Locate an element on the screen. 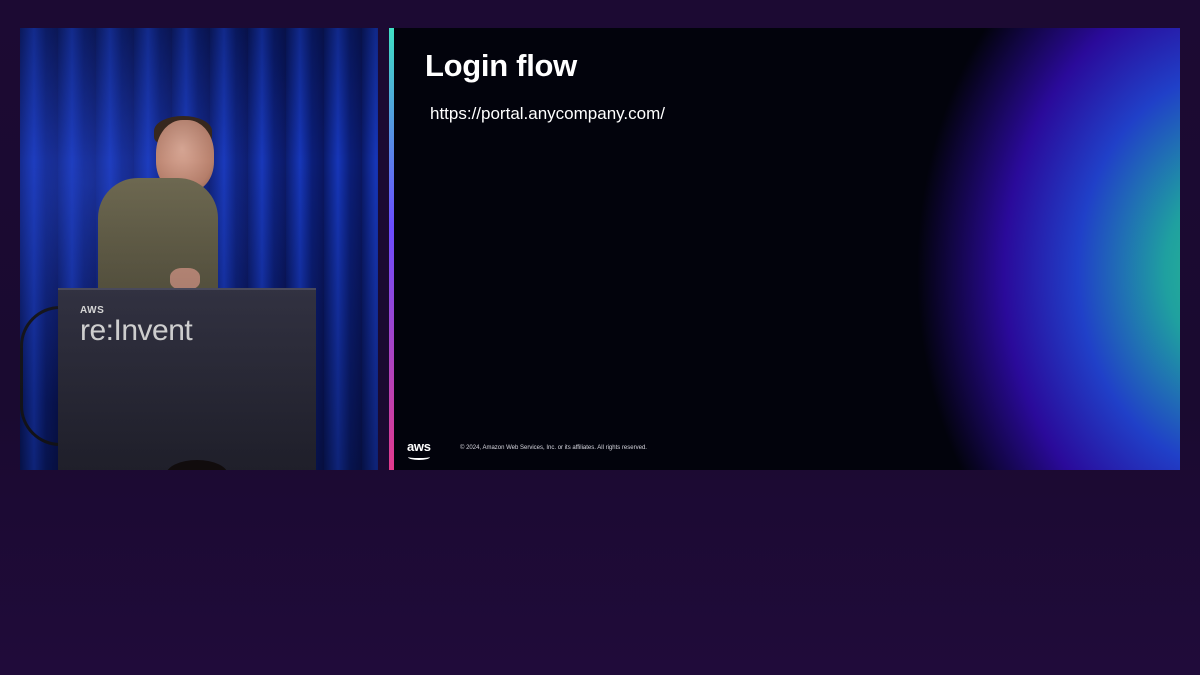 The width and height of the screenshot is (1200, 675). speaker-hand is located at coordinates (185, 279).